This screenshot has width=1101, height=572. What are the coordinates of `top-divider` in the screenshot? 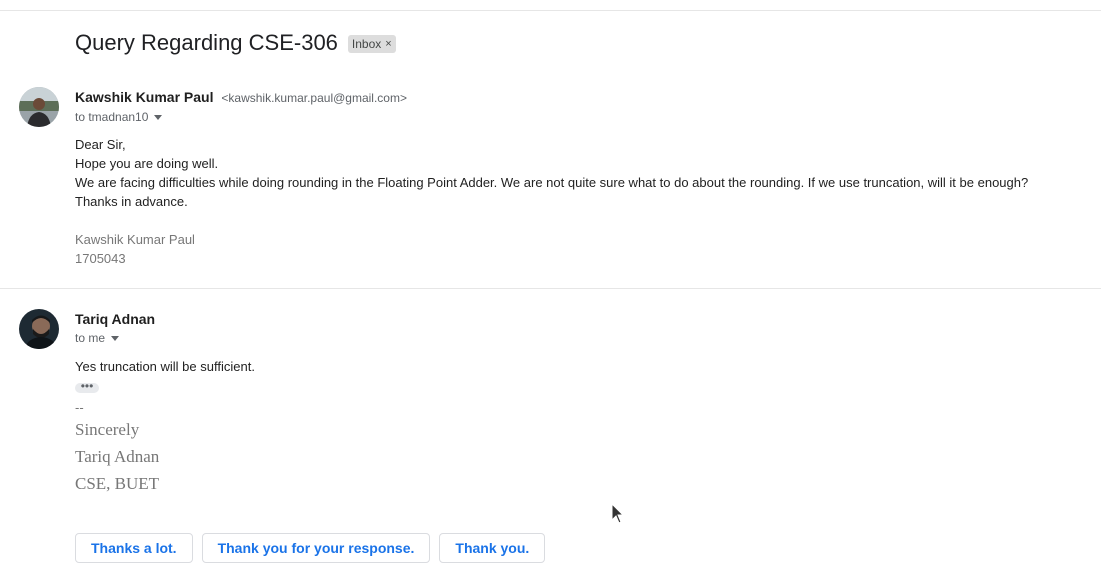 It's located at (550, 10).